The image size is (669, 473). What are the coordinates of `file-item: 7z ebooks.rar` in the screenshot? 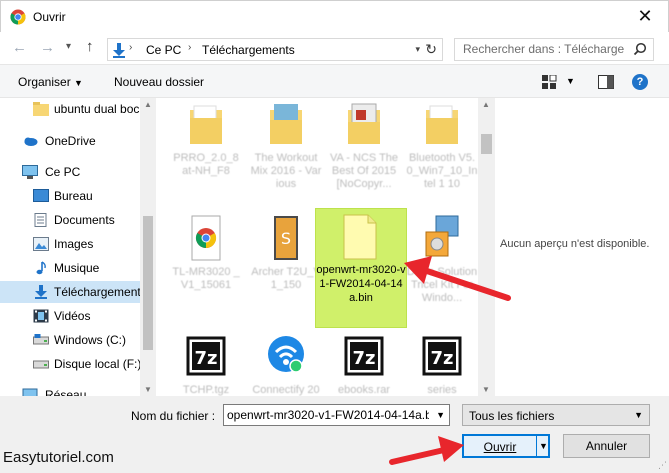 It's located at (364, 364).